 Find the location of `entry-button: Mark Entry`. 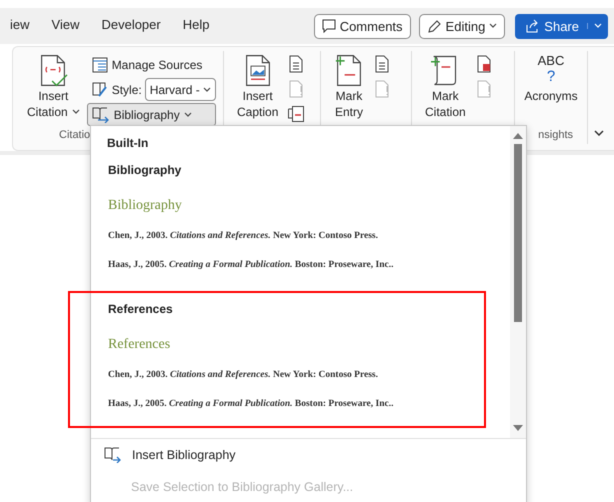

entry-button: Mark Entry is located at coordinates (349, 88).